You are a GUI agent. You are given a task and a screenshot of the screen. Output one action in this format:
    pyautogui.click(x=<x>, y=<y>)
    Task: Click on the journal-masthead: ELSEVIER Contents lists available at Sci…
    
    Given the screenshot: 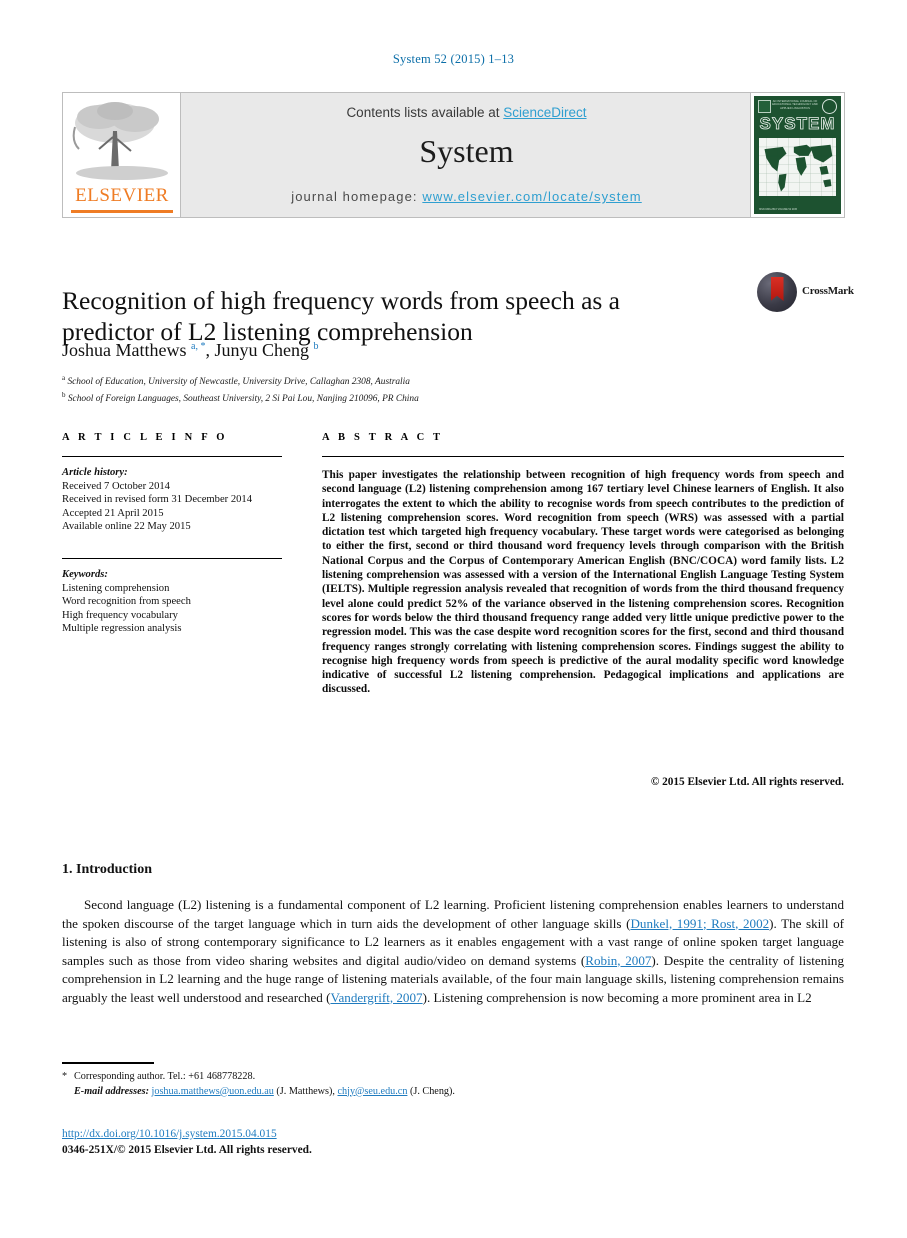 What is the action you would take?
    pyautogui.click(x=453, y=155)
    